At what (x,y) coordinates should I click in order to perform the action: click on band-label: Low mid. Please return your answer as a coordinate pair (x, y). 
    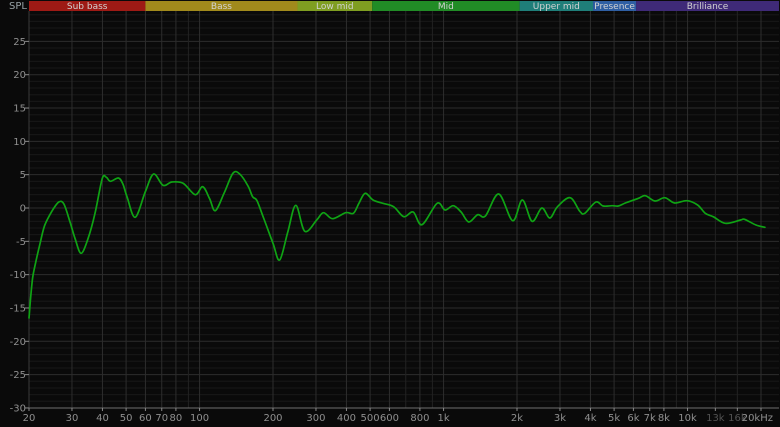
    Looking at the image, I should click on (335, 7).